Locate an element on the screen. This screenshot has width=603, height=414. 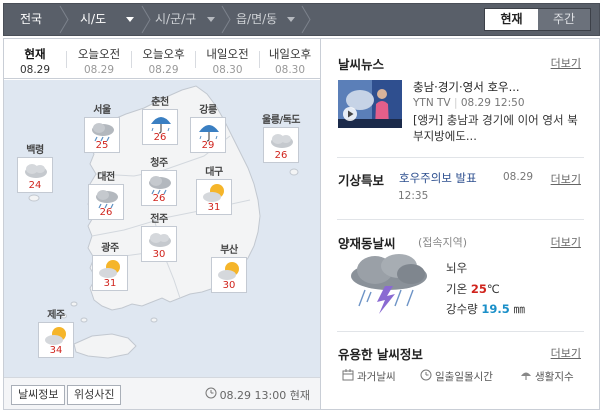
tab-label: 오늘오후 is located at coordinates (163, 54).